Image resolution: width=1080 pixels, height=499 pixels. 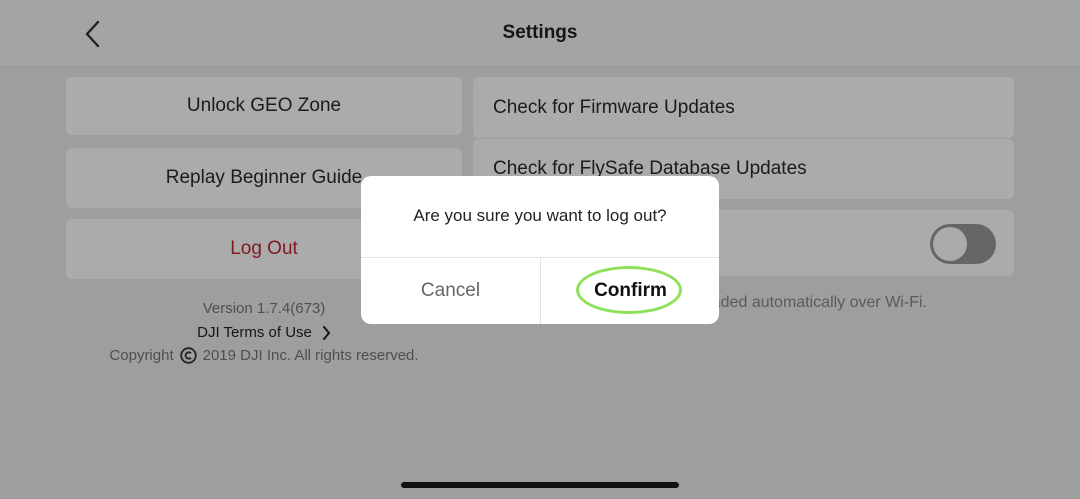 What do you see at coordinates (450, 291) in the screenshot?
I see `cancel-button: Cancel` at bounding box center [450, 291].